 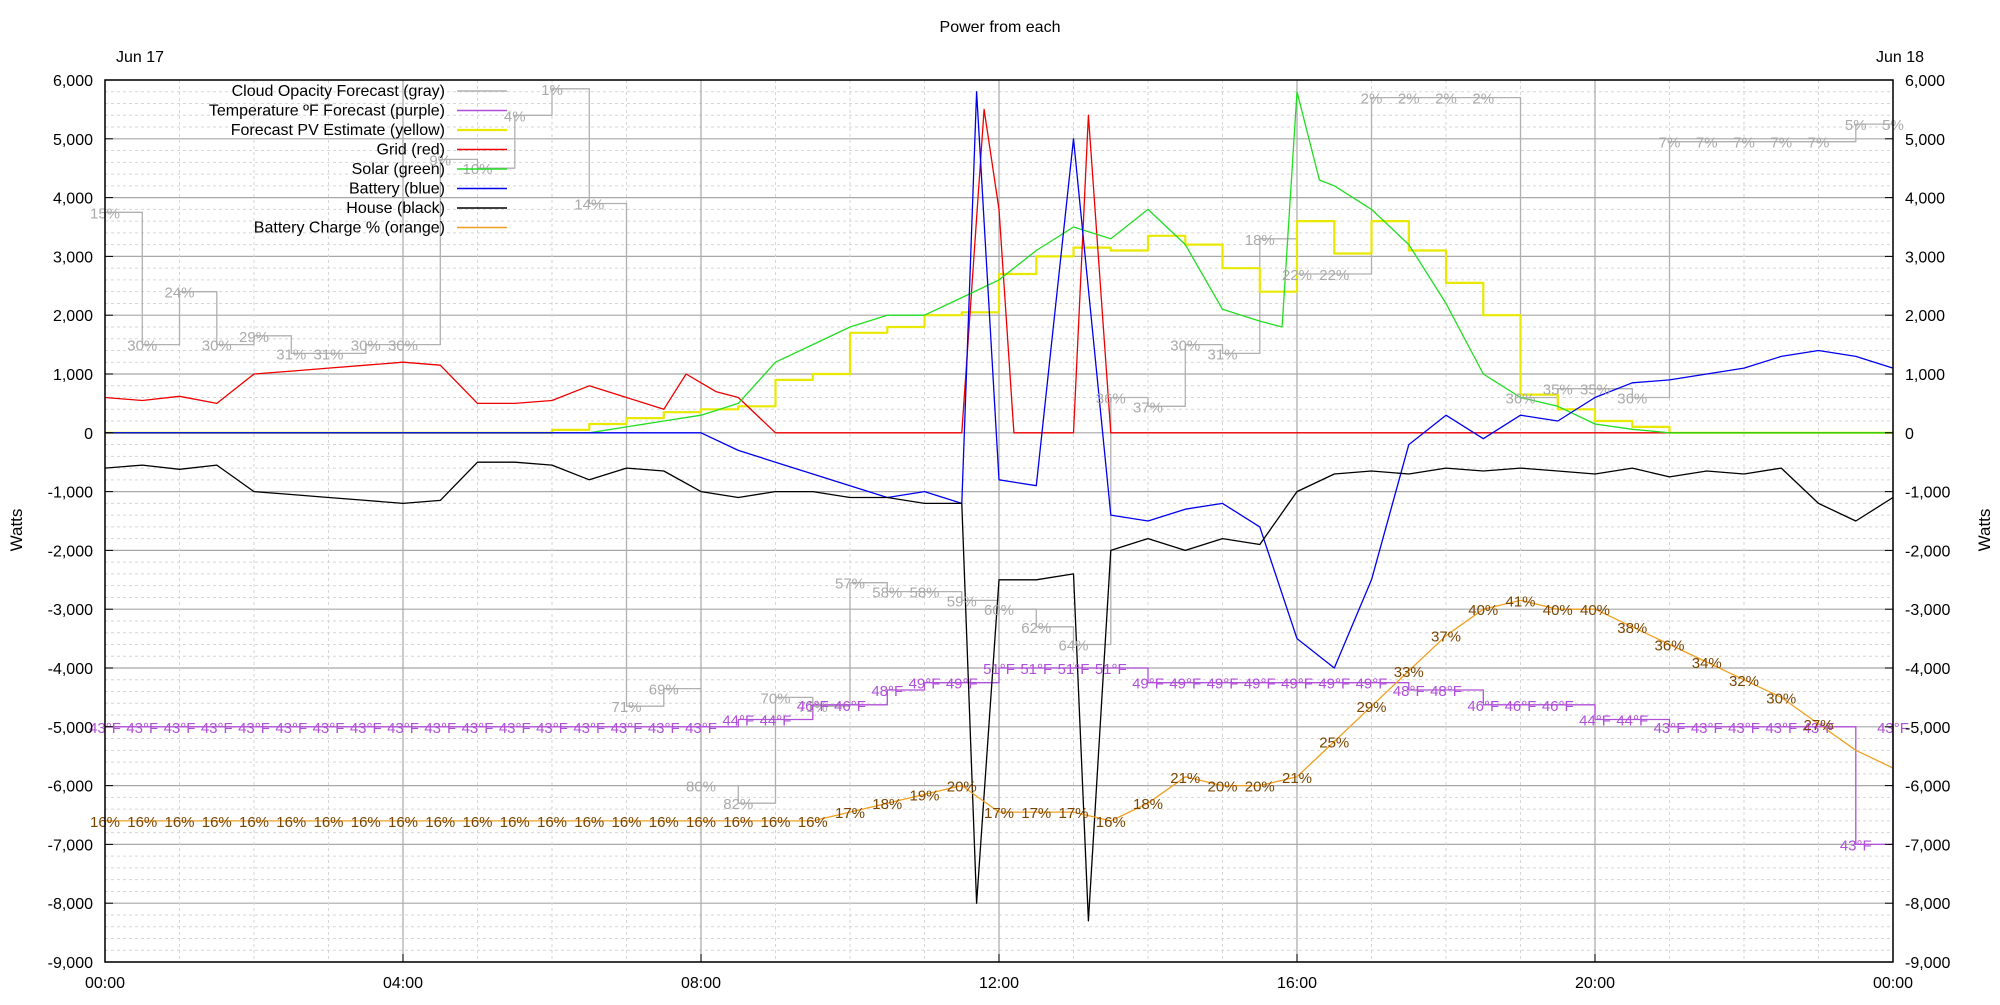 I want to click on y-tick-label-right: 4,000, so click(x=1925, y=199).